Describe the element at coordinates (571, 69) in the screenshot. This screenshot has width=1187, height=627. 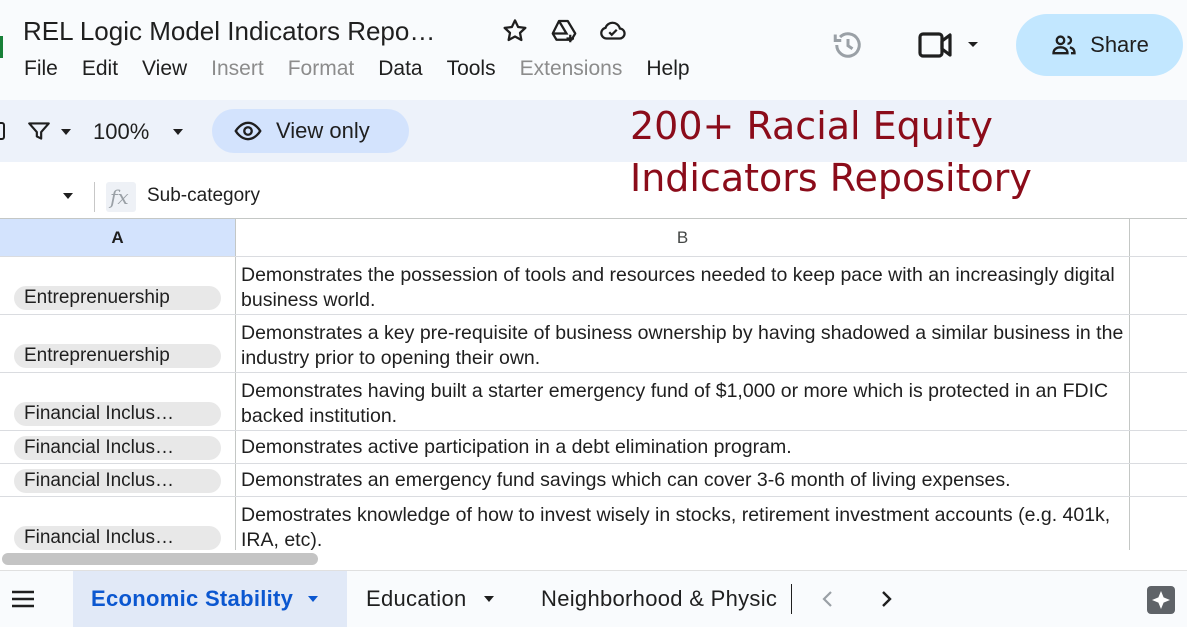
I see `menu-extensions: Extensions` at that location.